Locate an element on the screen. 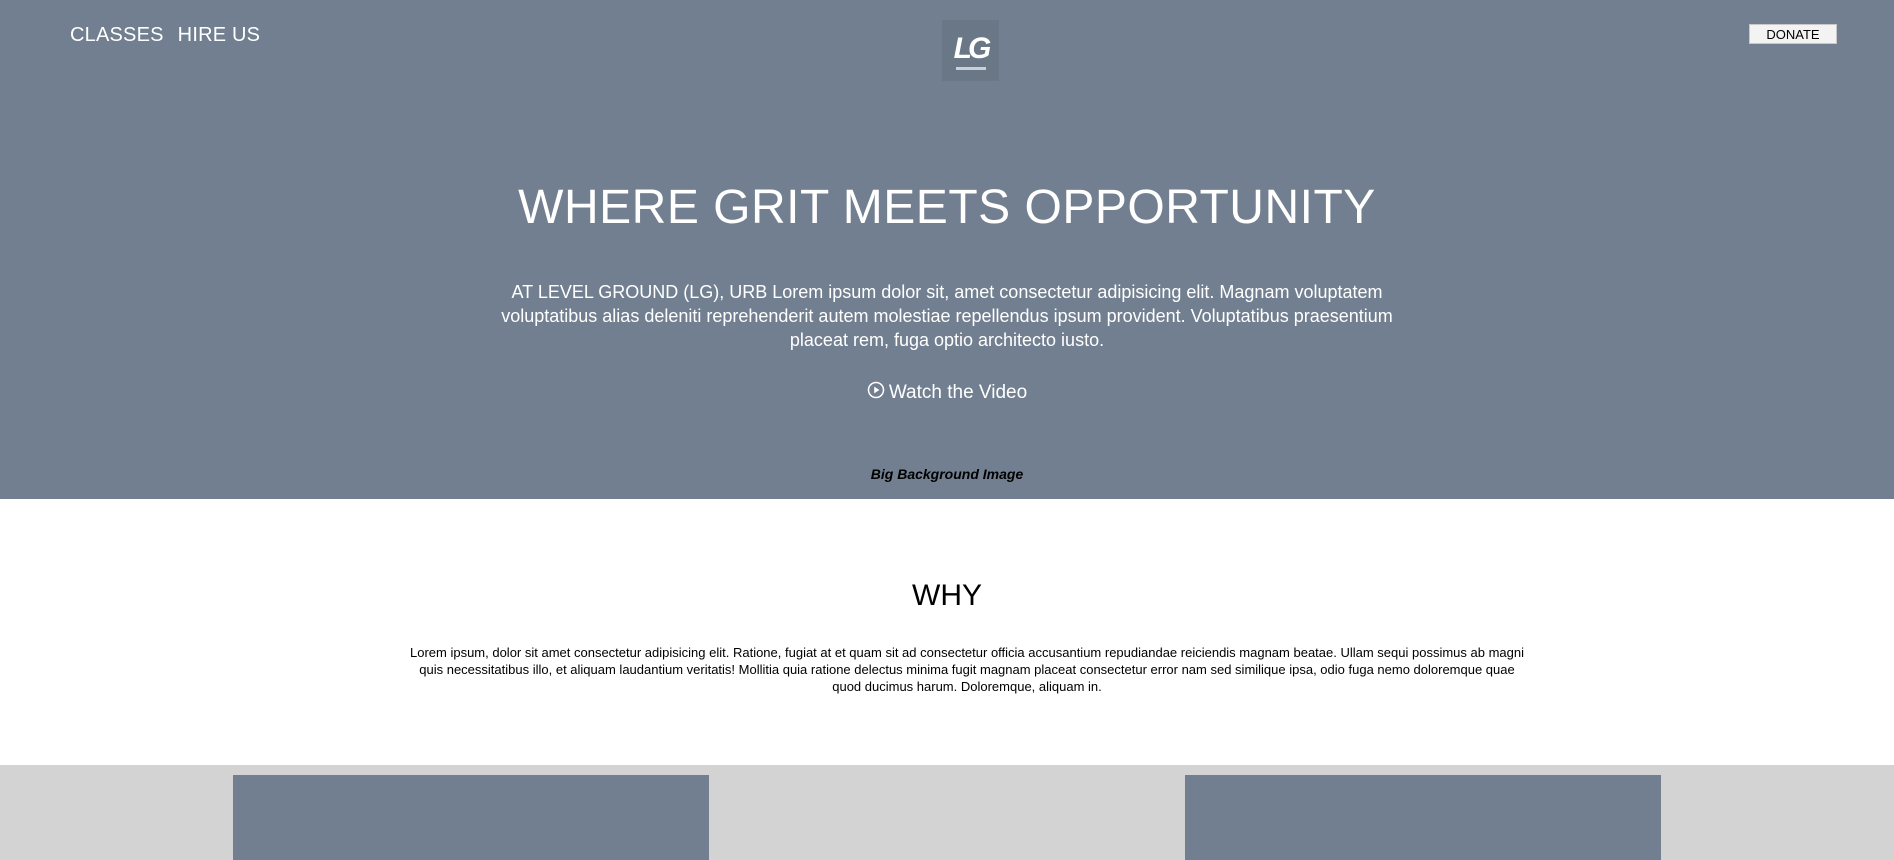  main-nav: CLASSES HIRE US is located at coordinates (165, 35).